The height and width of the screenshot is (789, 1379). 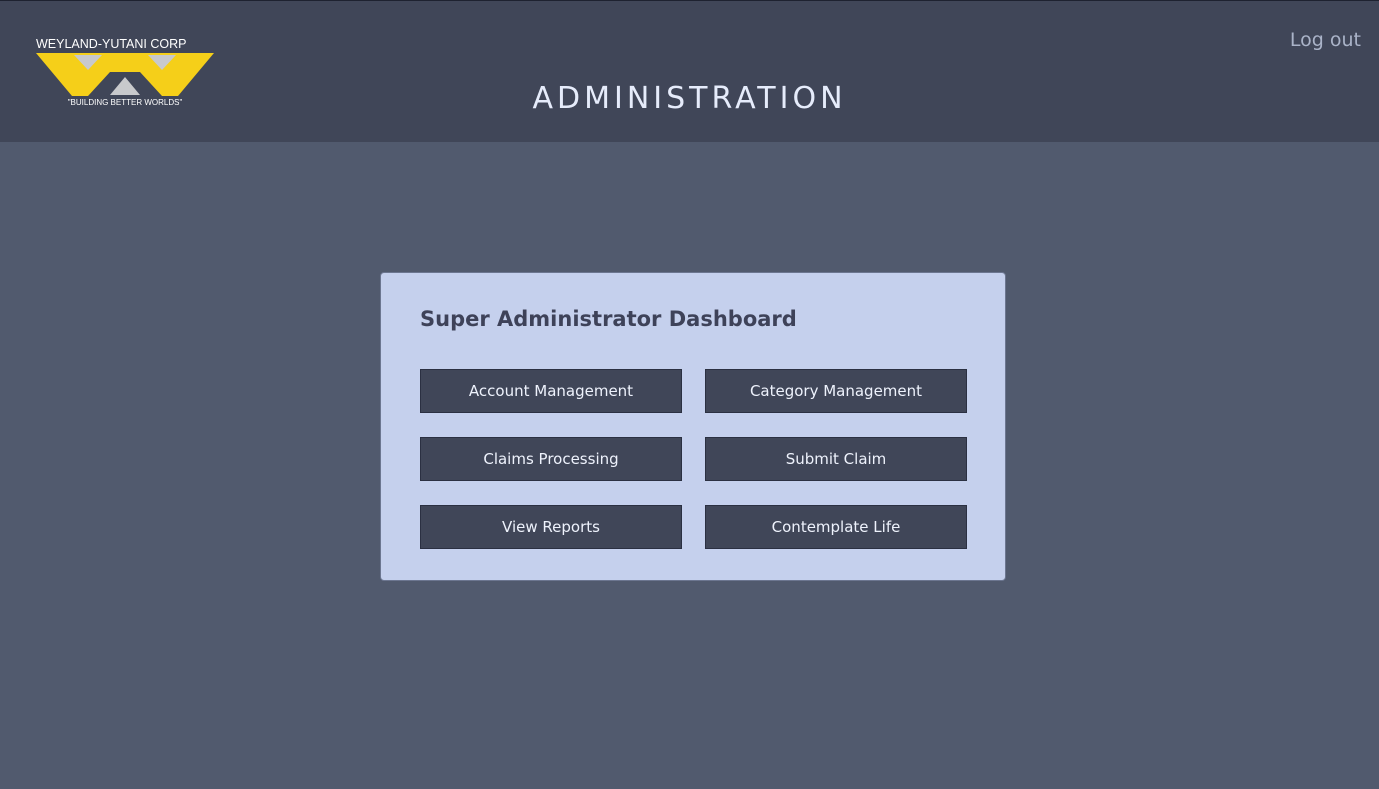 I want to click on category-management-button: Category Management, so click(x=836, y=391).